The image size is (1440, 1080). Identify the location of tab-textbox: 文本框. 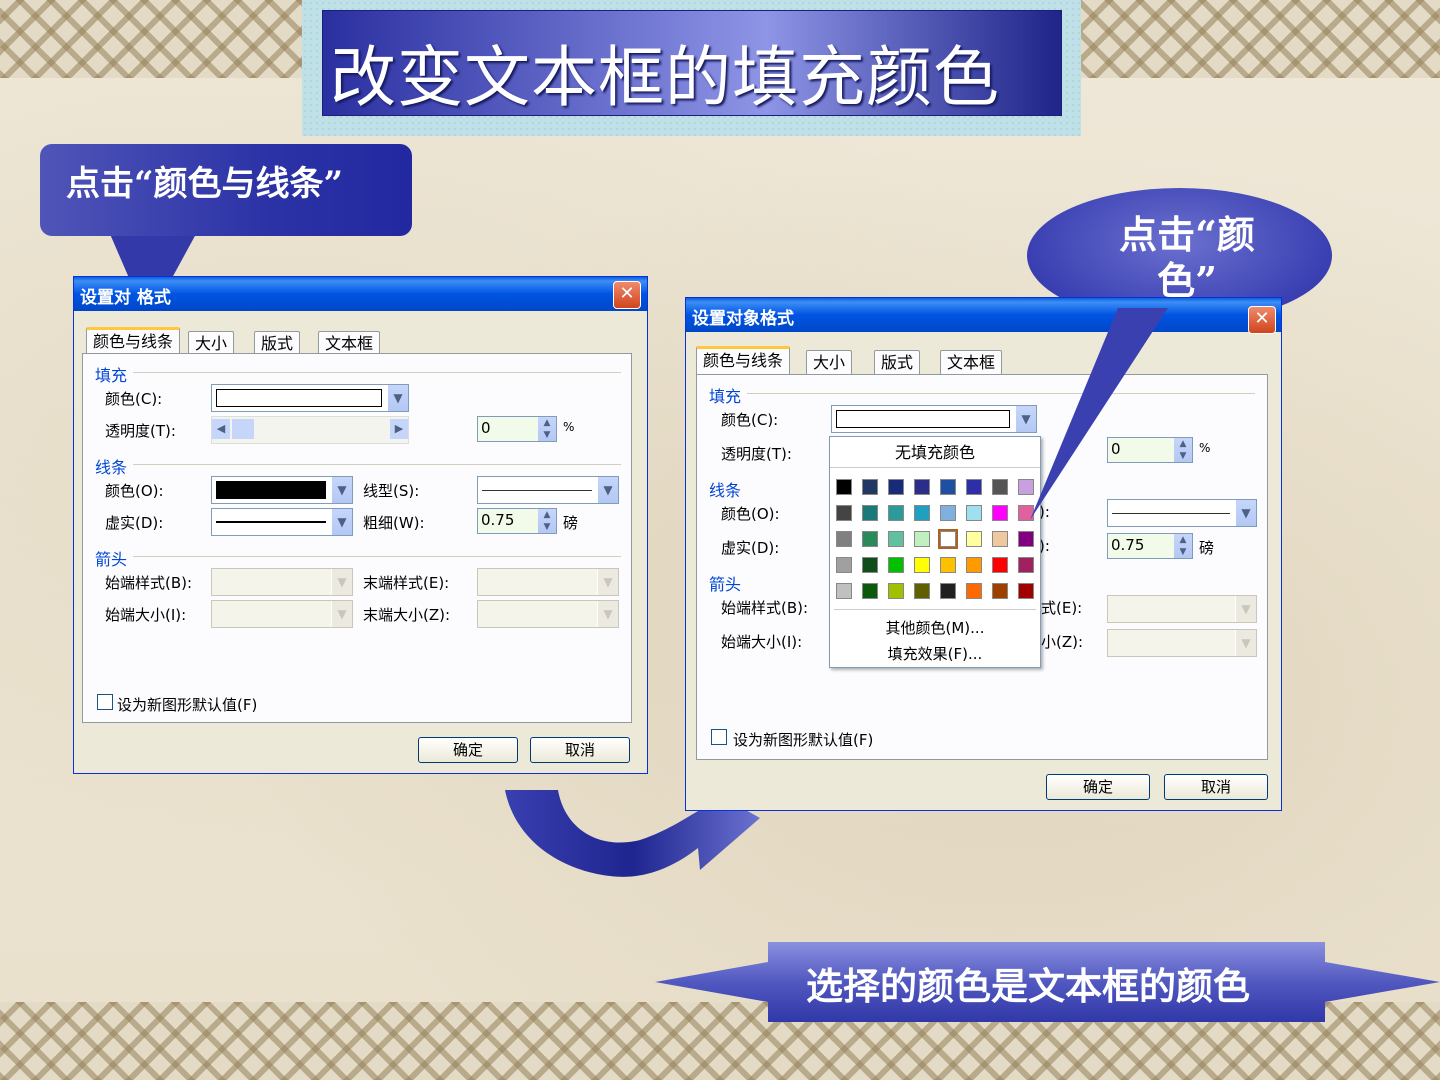
(971, 362).